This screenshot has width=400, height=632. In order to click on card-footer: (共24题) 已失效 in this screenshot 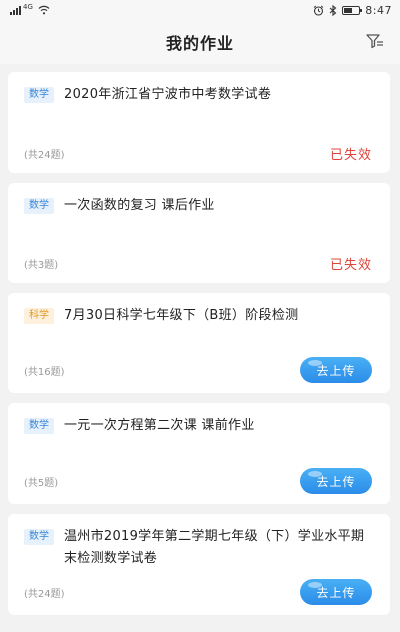, I will do `click(198, 153)`.